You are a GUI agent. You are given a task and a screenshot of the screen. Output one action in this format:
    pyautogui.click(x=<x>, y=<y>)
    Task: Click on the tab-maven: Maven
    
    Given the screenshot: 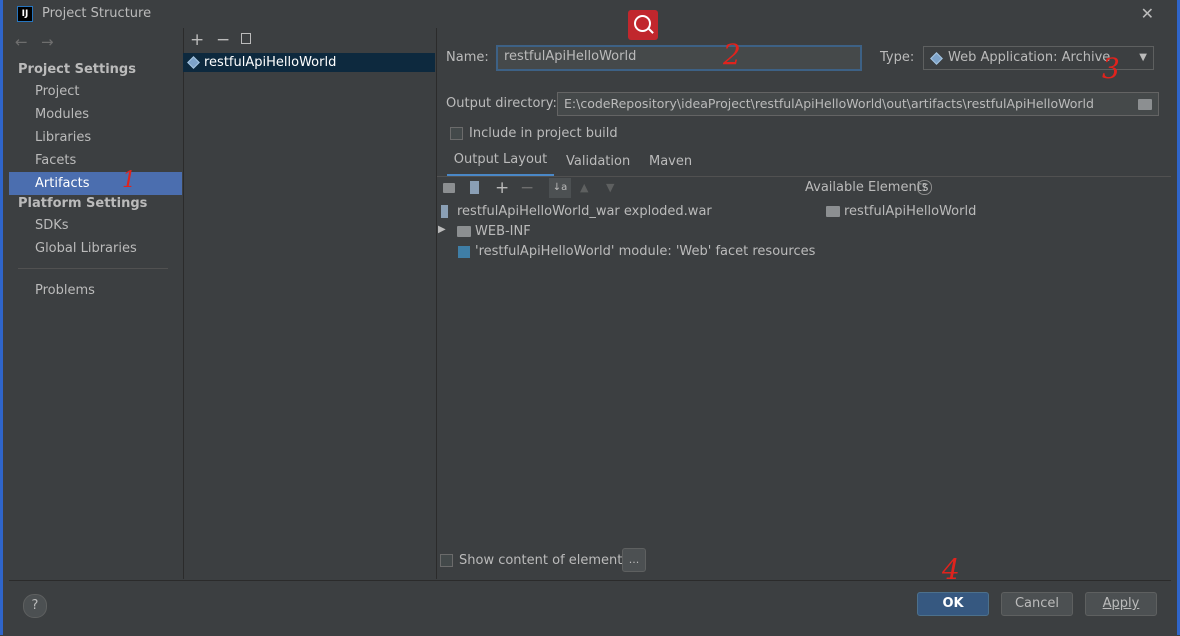 What is the action you would take?
    pyautogui.click(x=670, y=161)
    